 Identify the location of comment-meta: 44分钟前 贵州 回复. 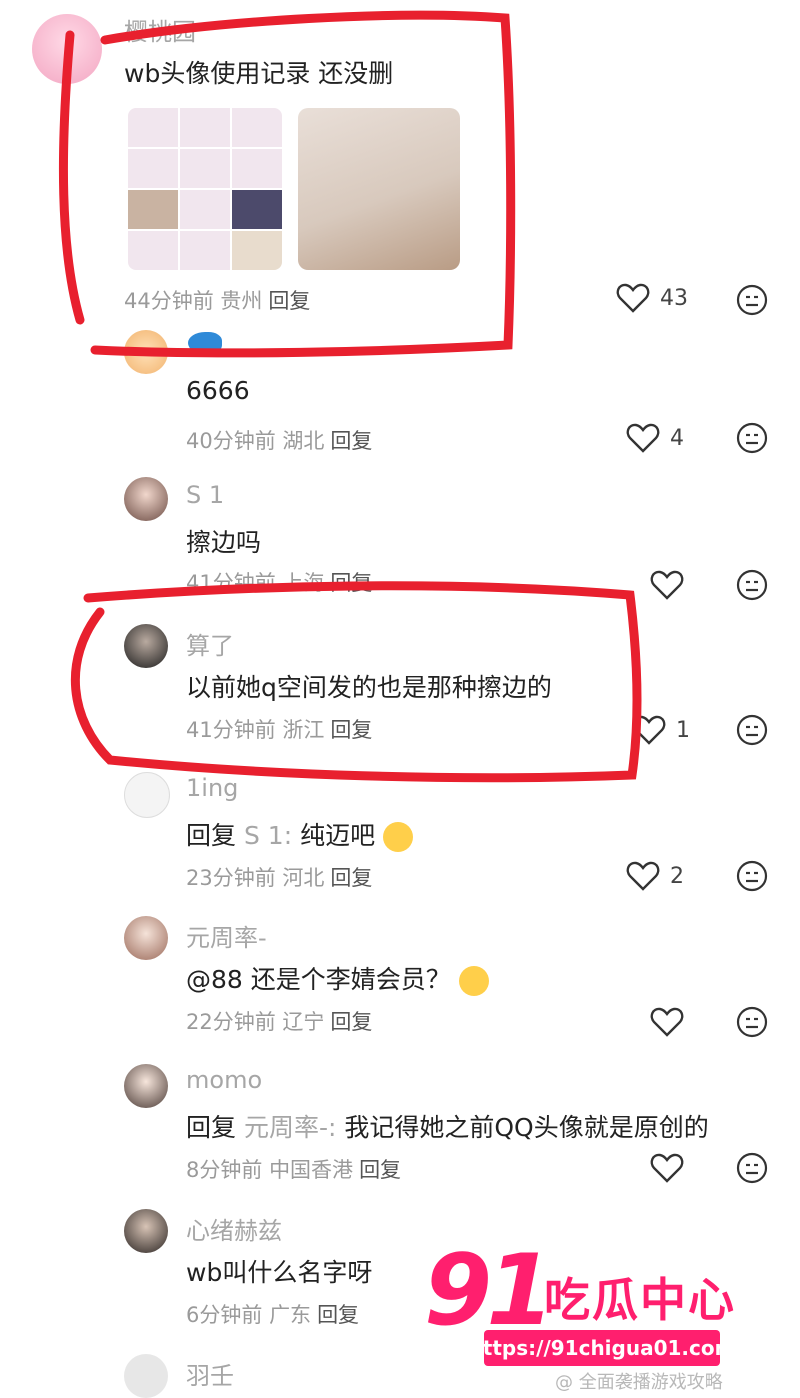
(217, 301).